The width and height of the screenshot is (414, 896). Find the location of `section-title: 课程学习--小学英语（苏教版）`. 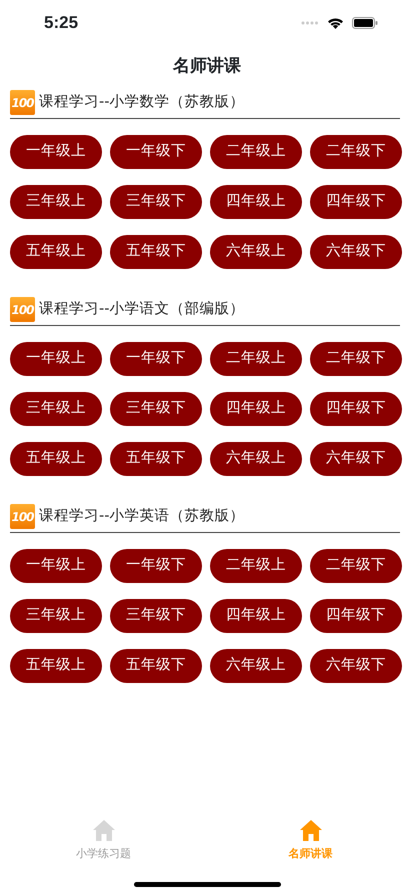

section-title: 课程学习--小学英语（苏教版） is located at coordinates (141, 516).